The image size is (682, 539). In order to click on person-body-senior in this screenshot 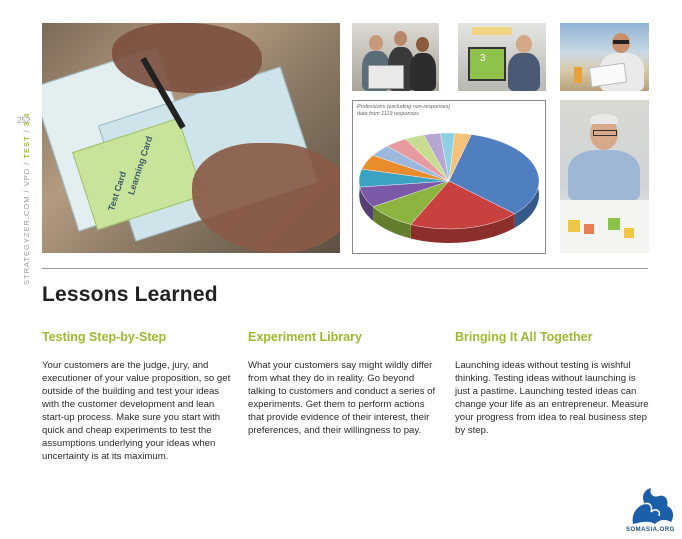, I will do `click(604, 175)`.